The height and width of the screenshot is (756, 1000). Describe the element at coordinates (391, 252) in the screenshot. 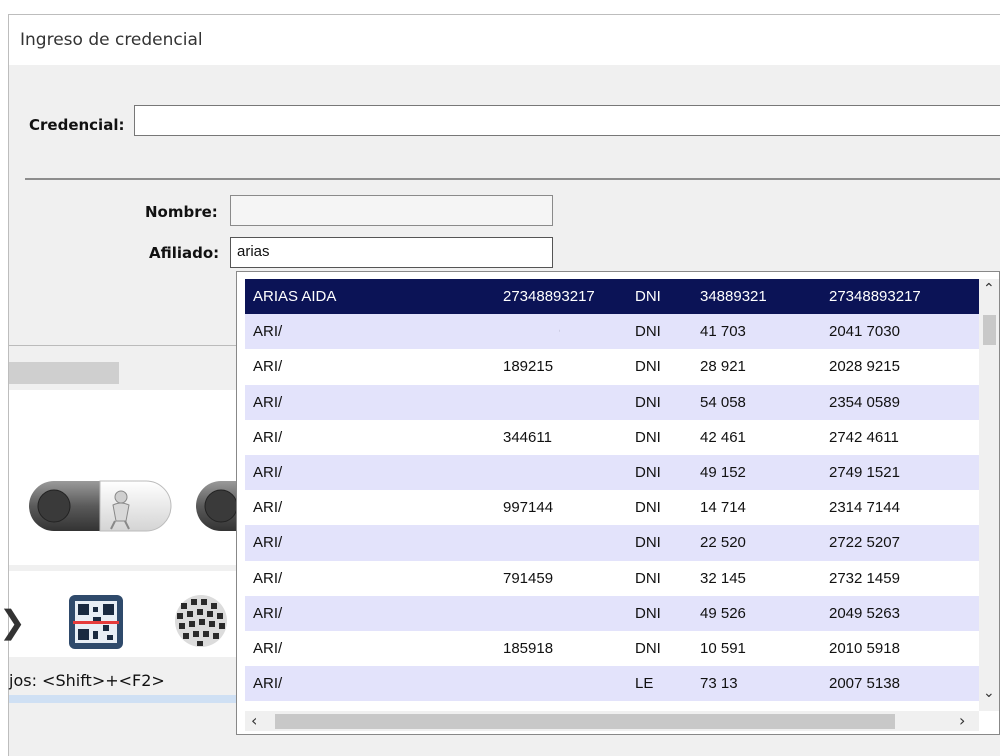

I see `afiliado-input: arias` at that location.